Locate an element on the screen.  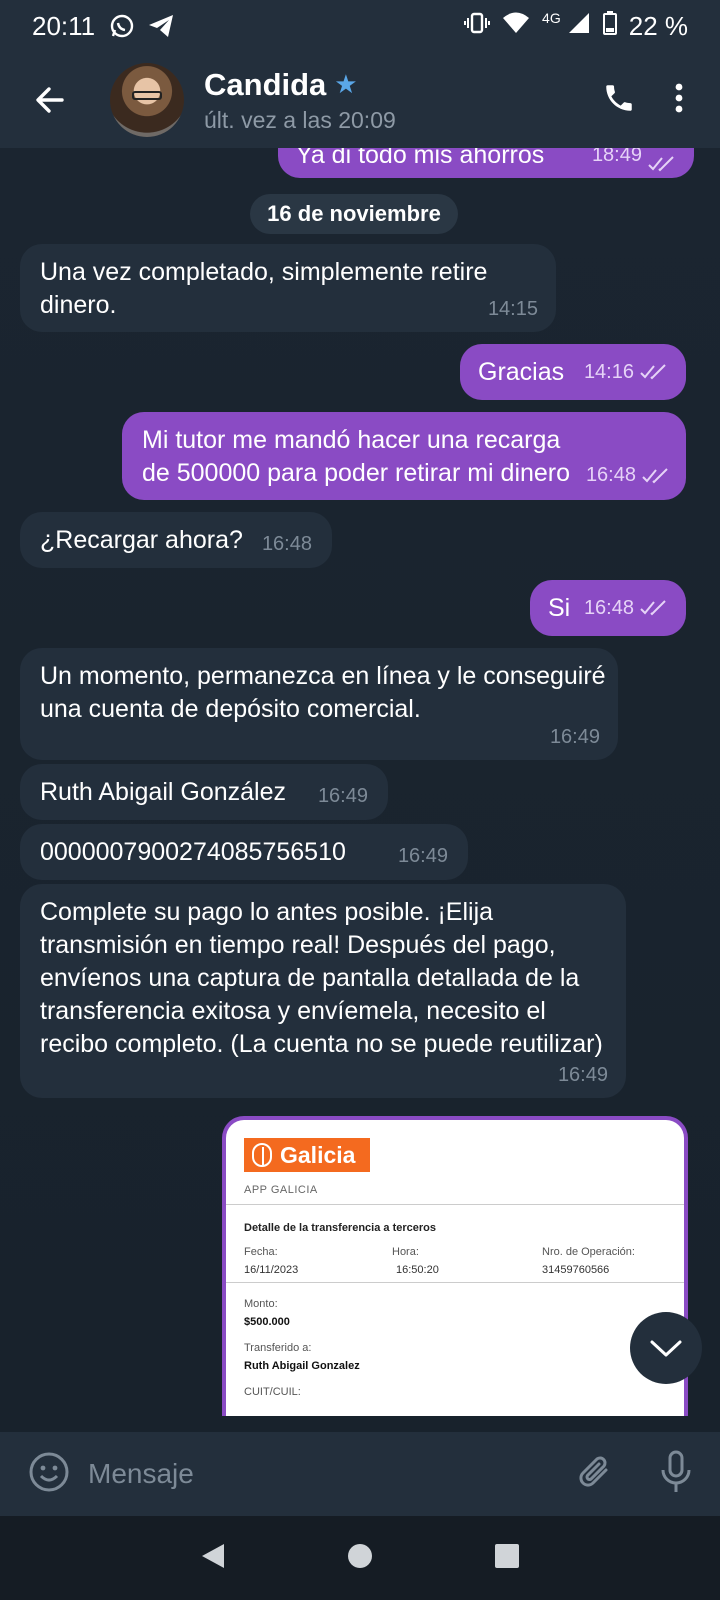
battery-level: 22 % is located at coordinates (658, 25).